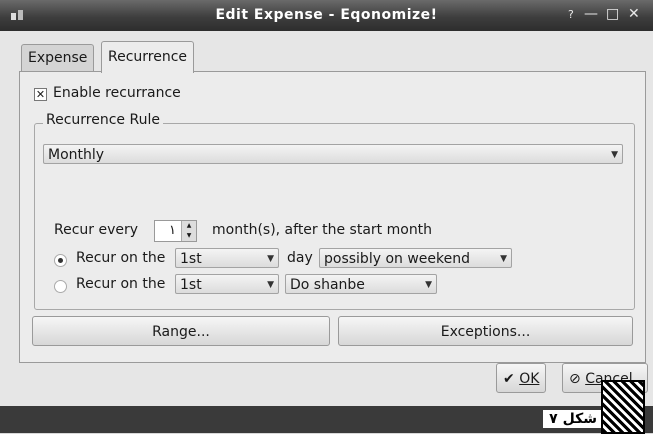  Describe the element at coordinates (326, 419) in the screenshot. I see `bottom-bar: شکل ۷` at that location.